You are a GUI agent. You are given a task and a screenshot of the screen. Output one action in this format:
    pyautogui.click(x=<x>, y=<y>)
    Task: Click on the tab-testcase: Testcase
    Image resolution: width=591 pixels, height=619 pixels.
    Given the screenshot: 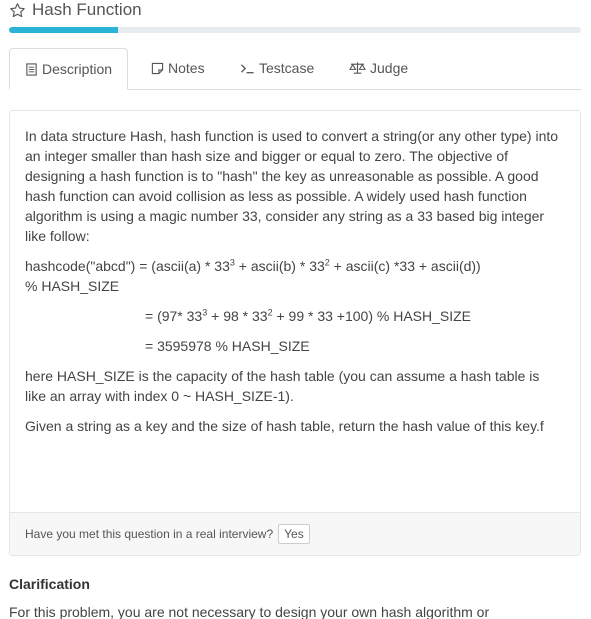 What is the action you would take?
    pyautogui.click(x=277, y=68)
    